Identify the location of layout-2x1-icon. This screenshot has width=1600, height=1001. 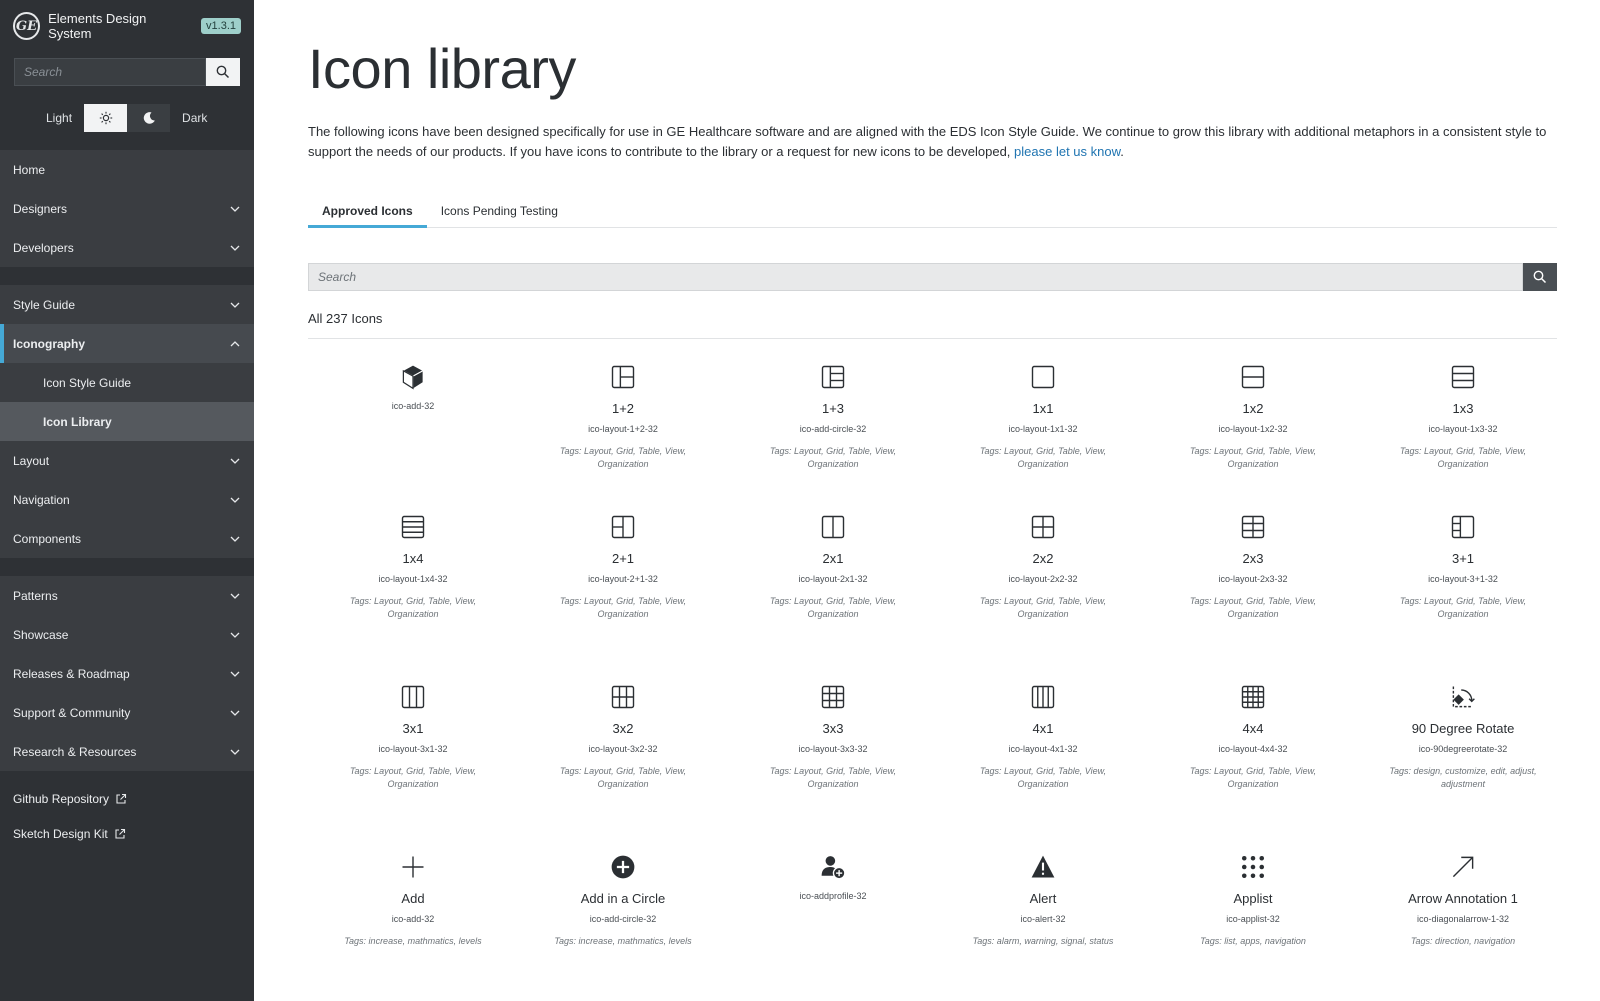
(833, 527).